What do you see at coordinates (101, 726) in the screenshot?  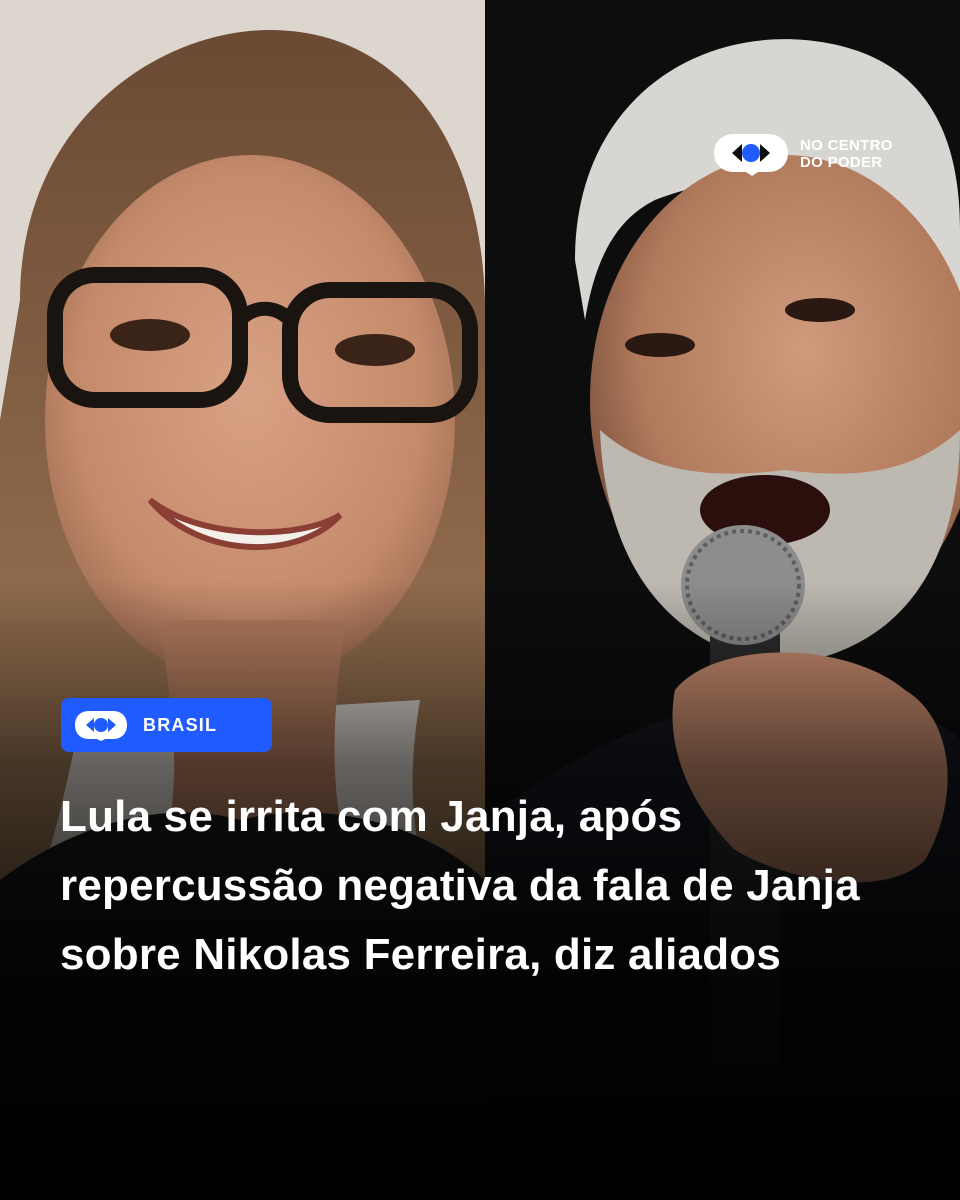 I see `badge-logo-icon` at bounding box center [101, 726].